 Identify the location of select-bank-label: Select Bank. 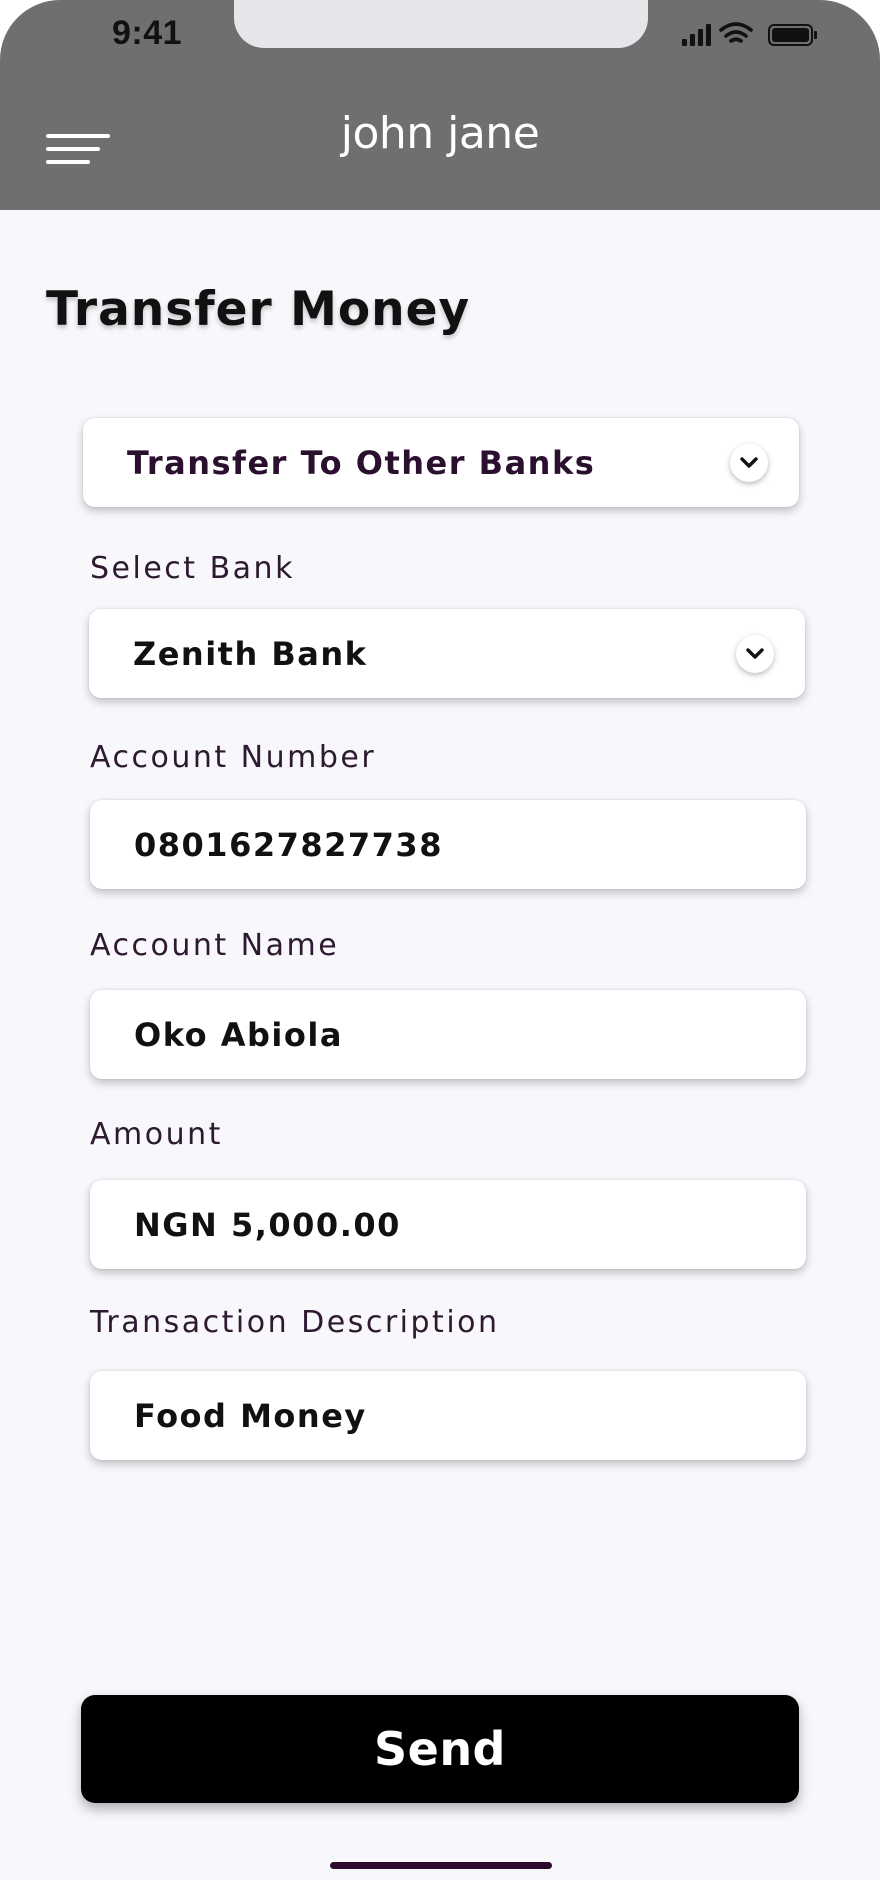
(192, 568).